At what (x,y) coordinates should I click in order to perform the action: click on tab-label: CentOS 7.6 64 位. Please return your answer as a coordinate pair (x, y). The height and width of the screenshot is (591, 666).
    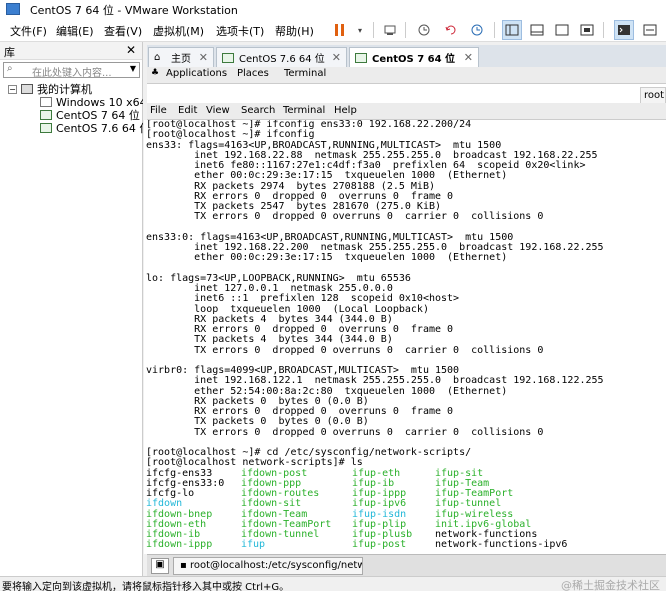
    Looking at the image, I should click on (282, 59).